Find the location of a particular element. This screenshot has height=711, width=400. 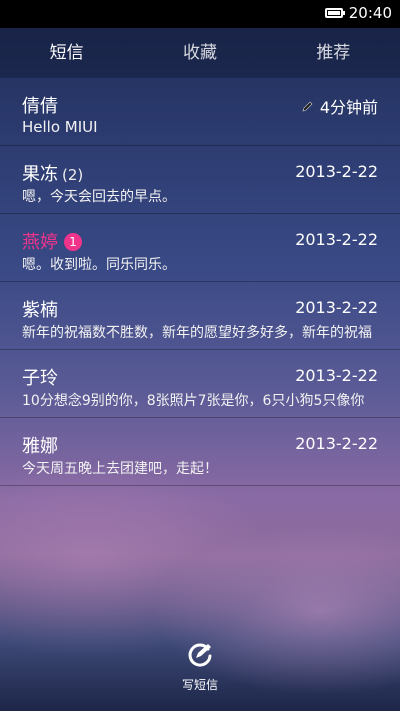

contact-name-text: 果冻 is located at coordinates (40, 174).